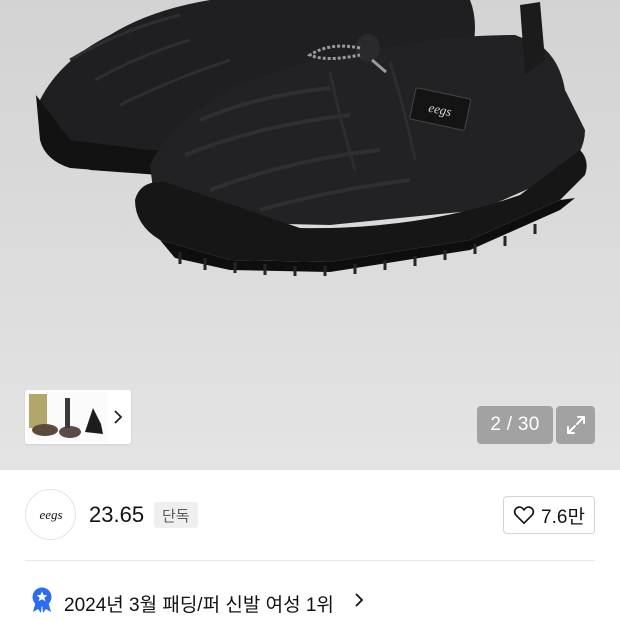 This screenshot has width=620, height=620. Describe the element at coordinates (118, 417) in the screenshot. I see `thumbnail-next-icon` at that location.